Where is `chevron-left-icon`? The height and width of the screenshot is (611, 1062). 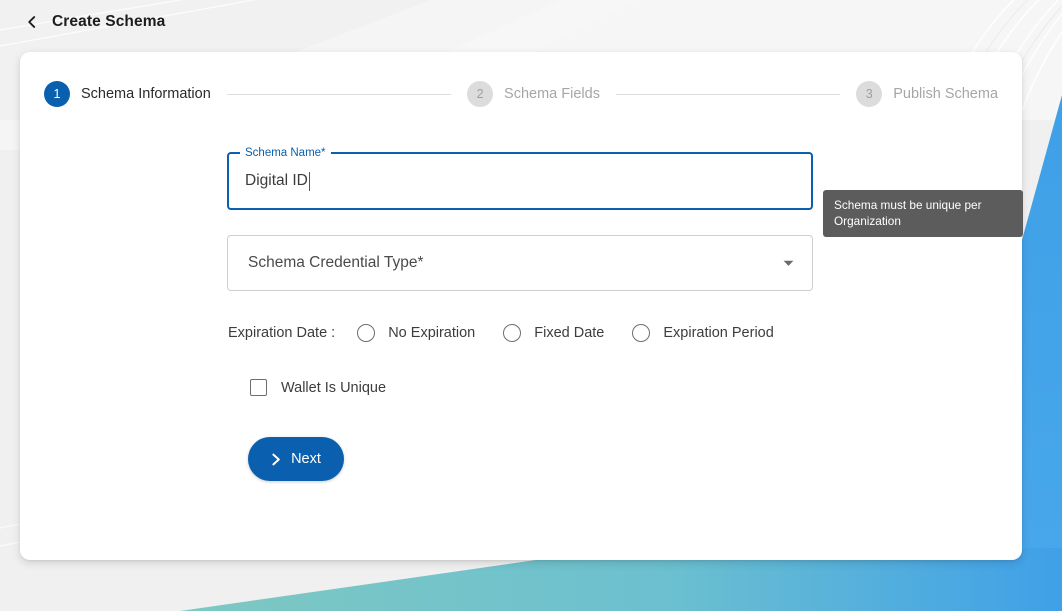 chevron-left-icon is located at coordinates (32, 22).